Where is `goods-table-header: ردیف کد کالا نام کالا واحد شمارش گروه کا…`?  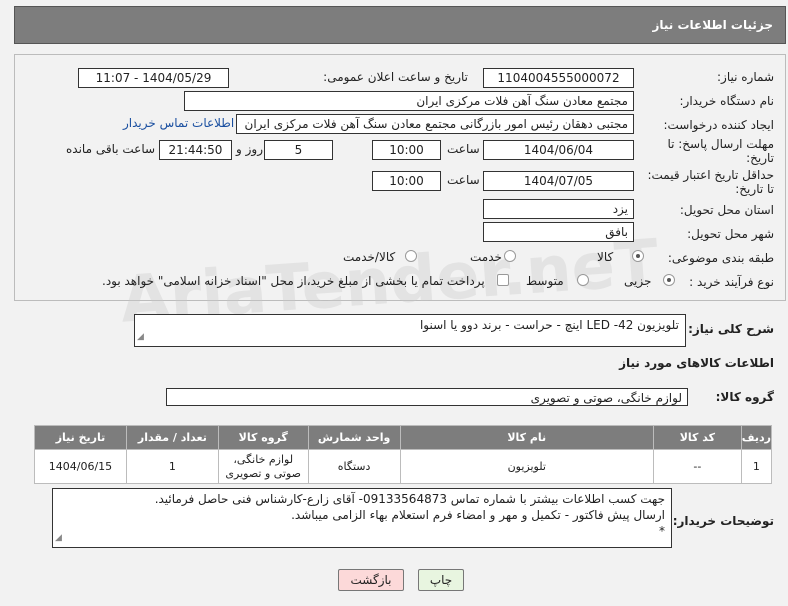
goods-table-header: ردیف کد کالا نام کالا واحد شمارش گروه کا… is located at coordinates (403, 437).